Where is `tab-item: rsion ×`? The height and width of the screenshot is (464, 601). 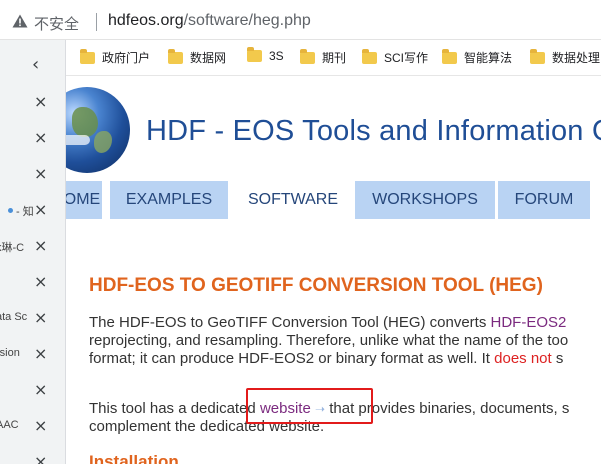 tab-item: rsion × is located at coordinates (32, 354).